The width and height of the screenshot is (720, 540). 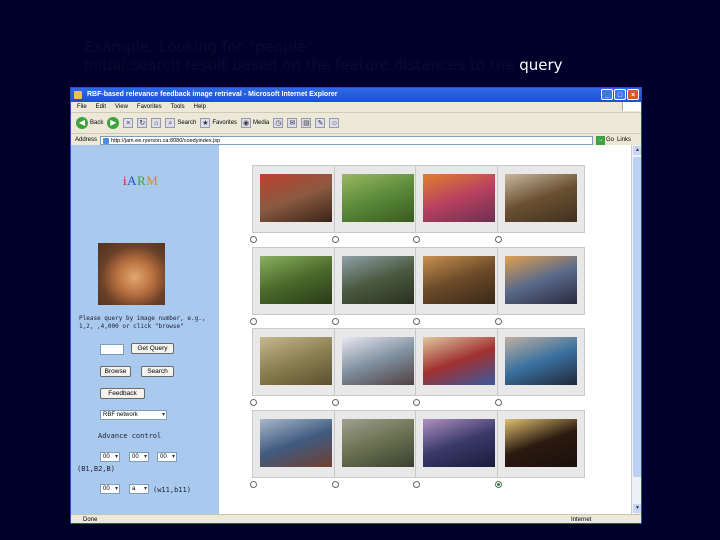 What do you see at coordinates (637, 317) in the screenshot?
I see `scrollbar-thumb` at bounding box center [637, 317].